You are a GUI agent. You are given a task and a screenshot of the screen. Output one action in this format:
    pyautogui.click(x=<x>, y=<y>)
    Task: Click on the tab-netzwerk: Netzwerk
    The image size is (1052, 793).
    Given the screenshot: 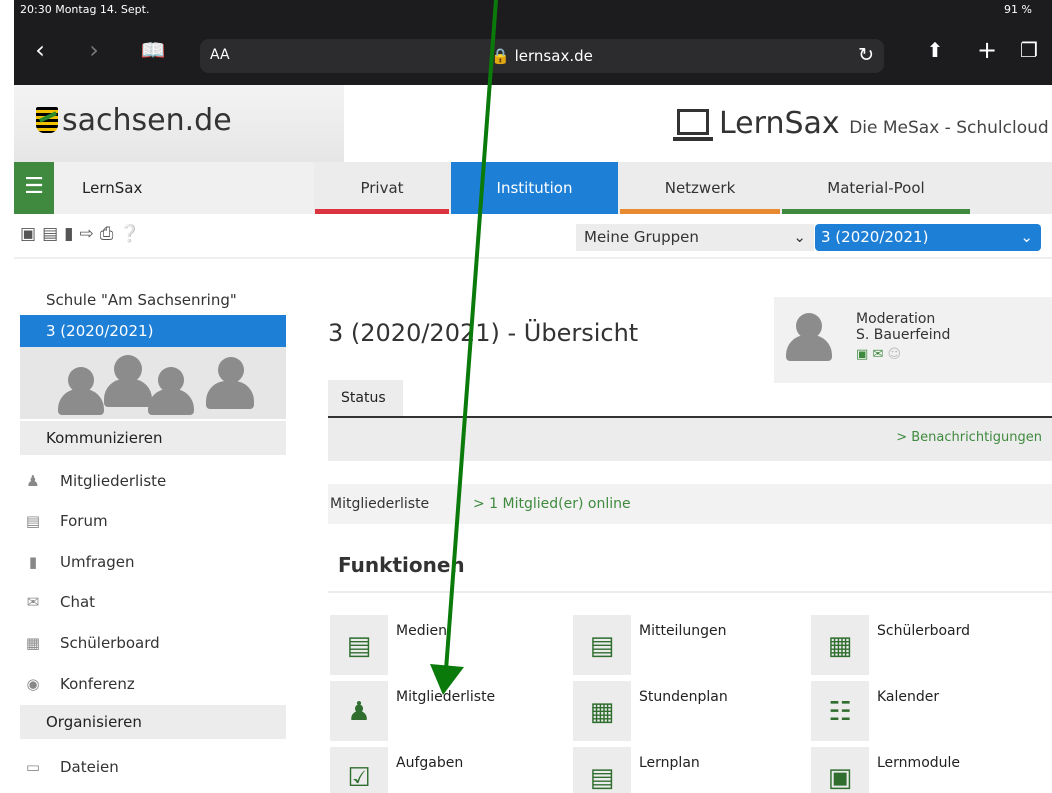 What is the action you would take?
    pyautogui.click(x=700, y=188)
    